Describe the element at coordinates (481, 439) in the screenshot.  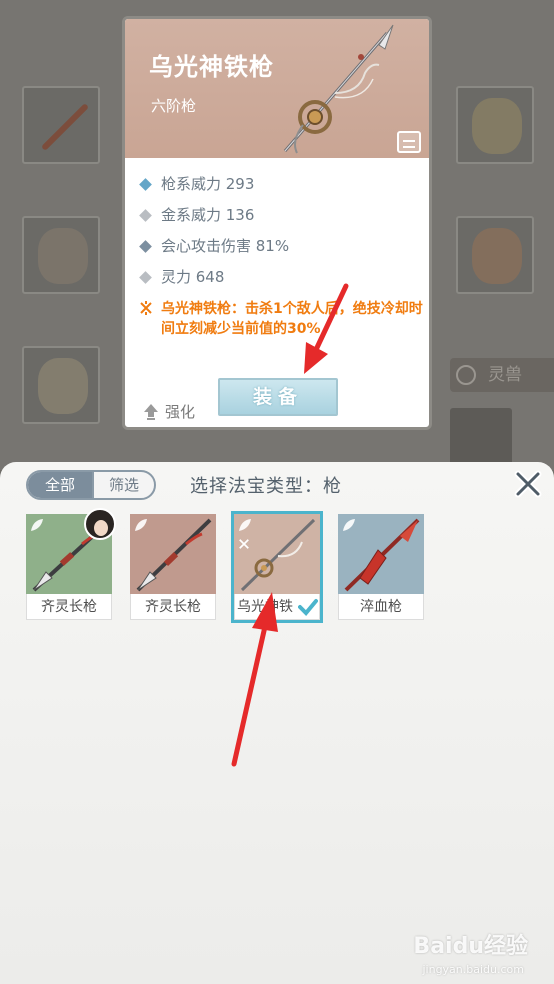
I see `background-slot` at that location.